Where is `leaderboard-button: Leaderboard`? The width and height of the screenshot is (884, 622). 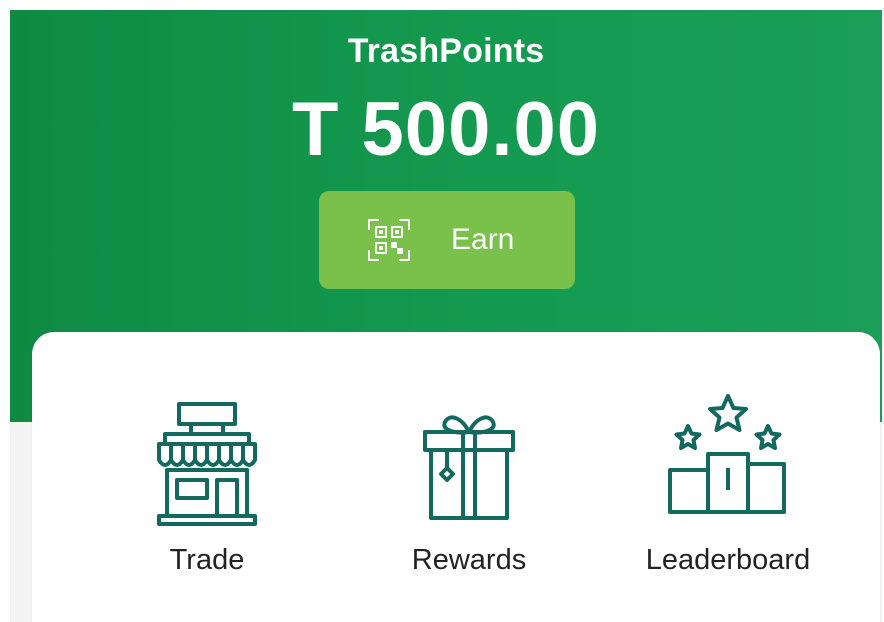 leaderboard-button: Leaderboard is located at coordinates (728, 477).